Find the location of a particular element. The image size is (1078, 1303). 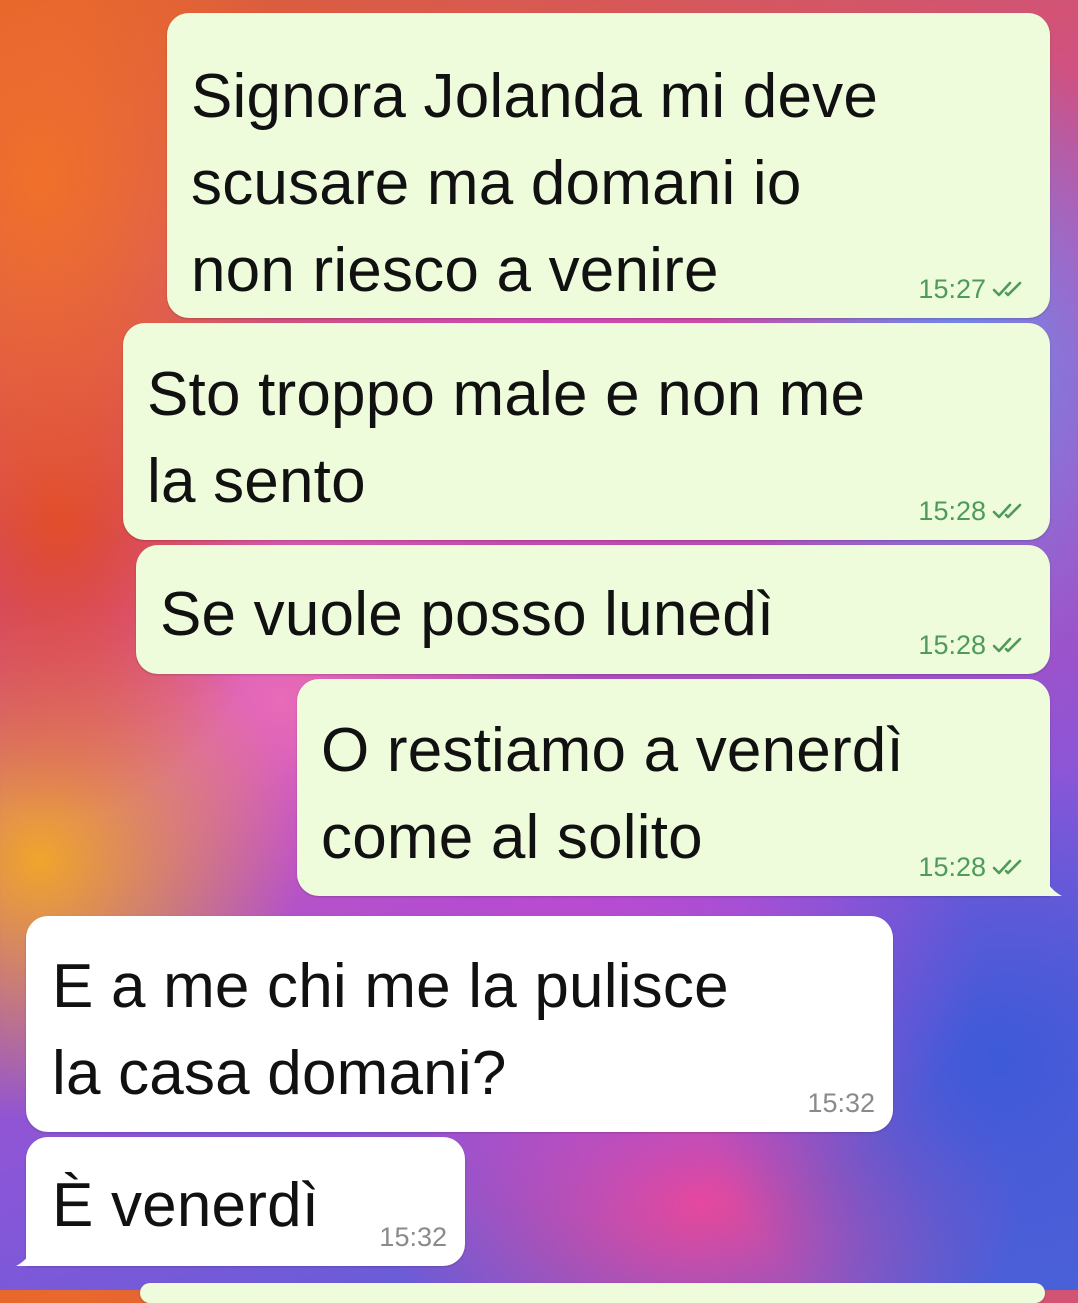

message-time: 15:27 is located at coordinates (952, 289).